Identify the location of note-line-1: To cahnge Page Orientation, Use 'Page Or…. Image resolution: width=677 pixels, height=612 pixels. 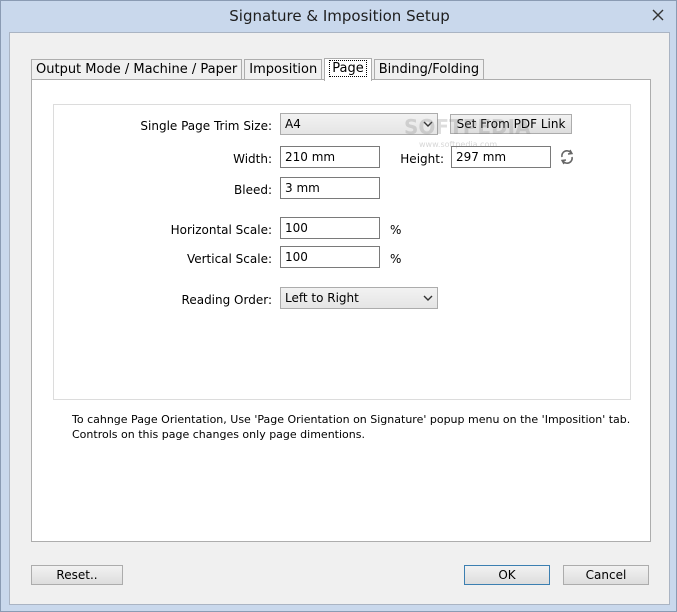
(351, 419).